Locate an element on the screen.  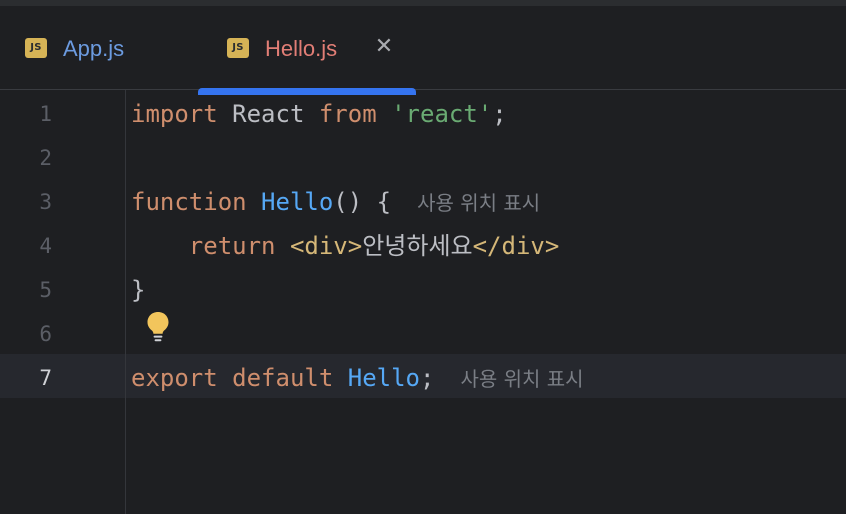
exported-name: Hello is located at coordinates (376, 378).